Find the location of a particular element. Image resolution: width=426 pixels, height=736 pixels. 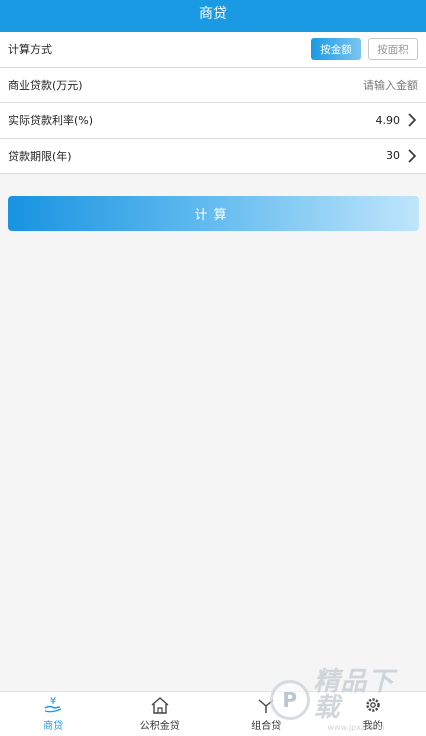

house-icon is located at coordinates (160, 705).